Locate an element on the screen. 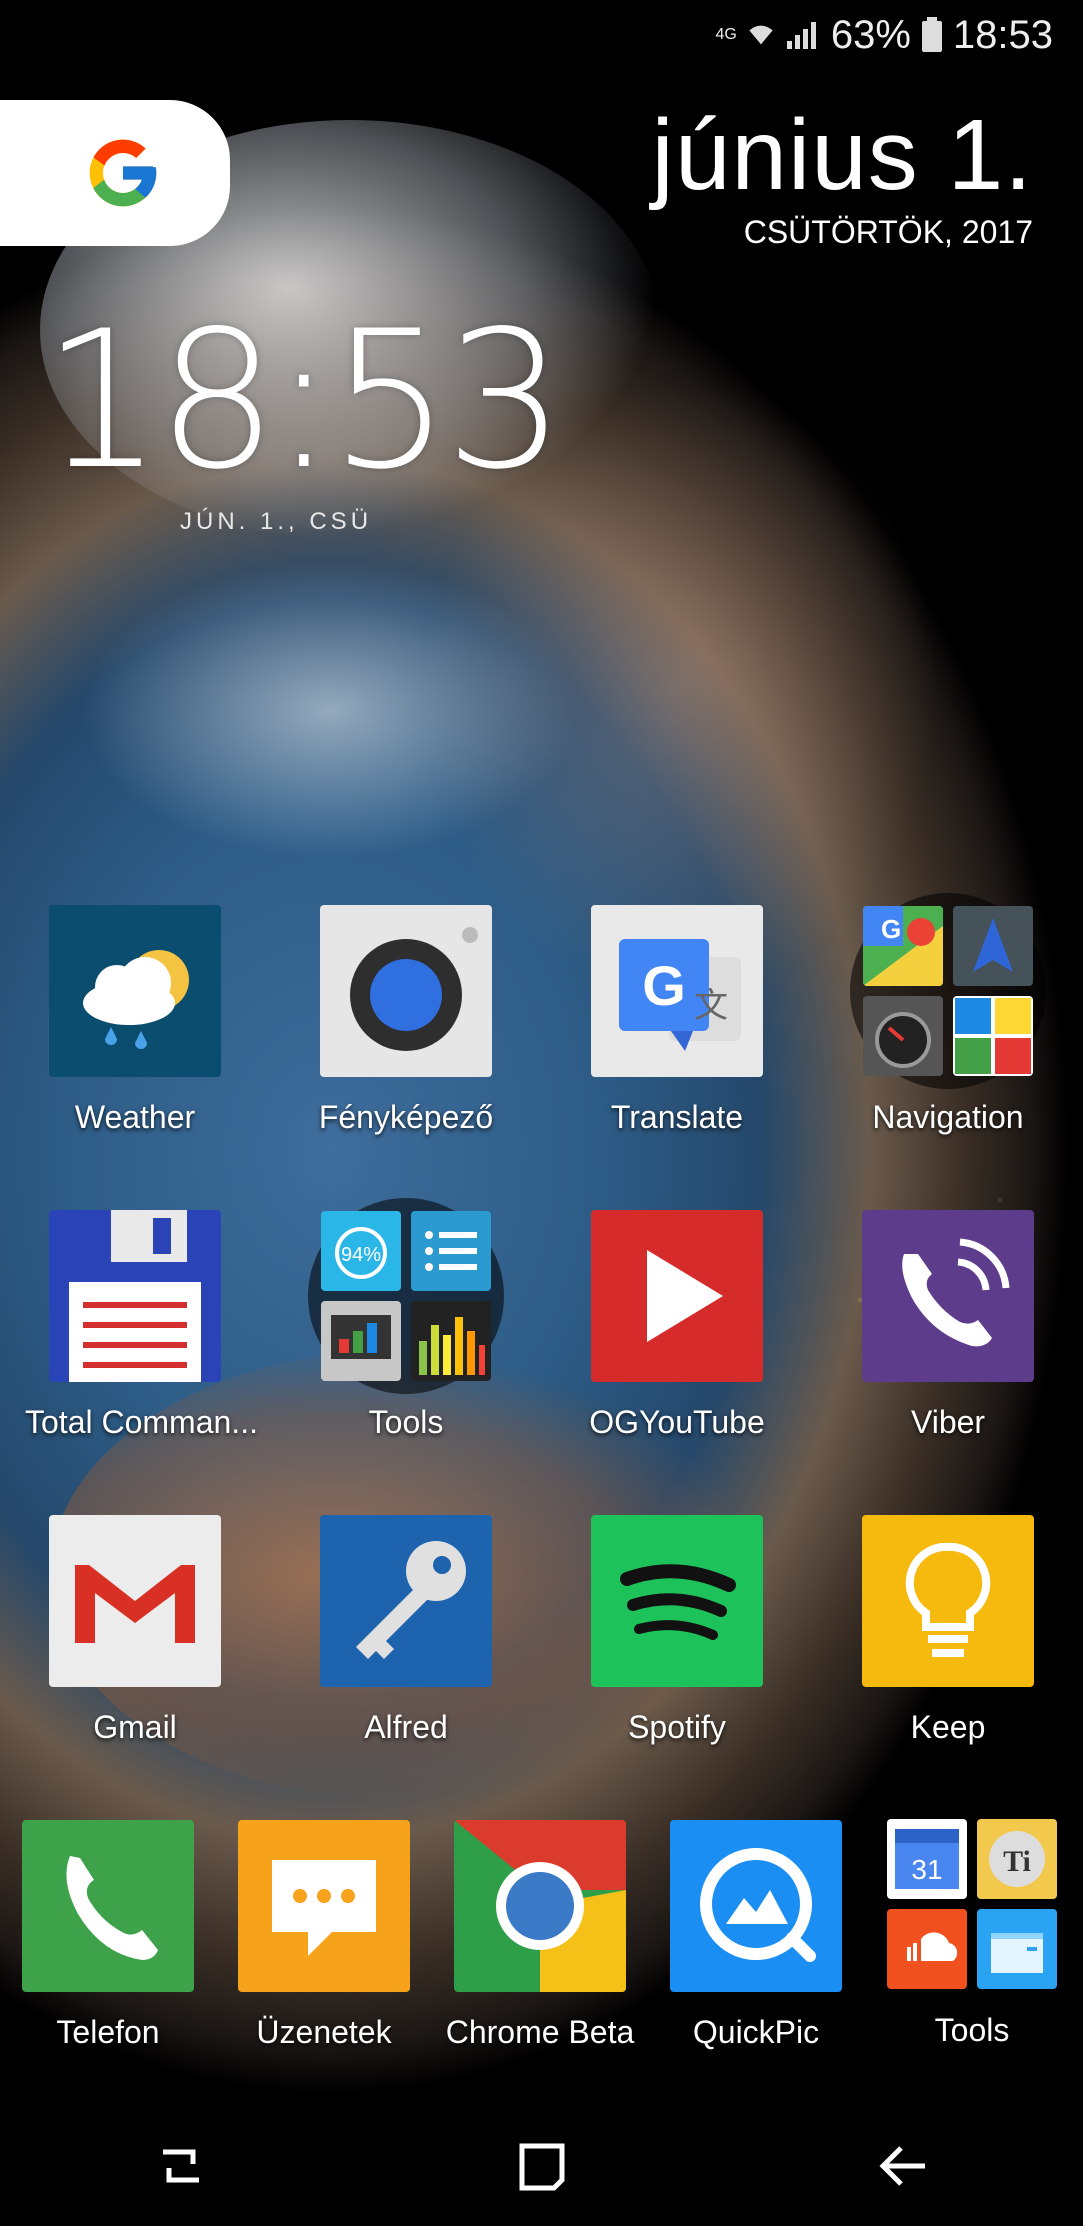  camera-icon is located at coordinates (406, 991).